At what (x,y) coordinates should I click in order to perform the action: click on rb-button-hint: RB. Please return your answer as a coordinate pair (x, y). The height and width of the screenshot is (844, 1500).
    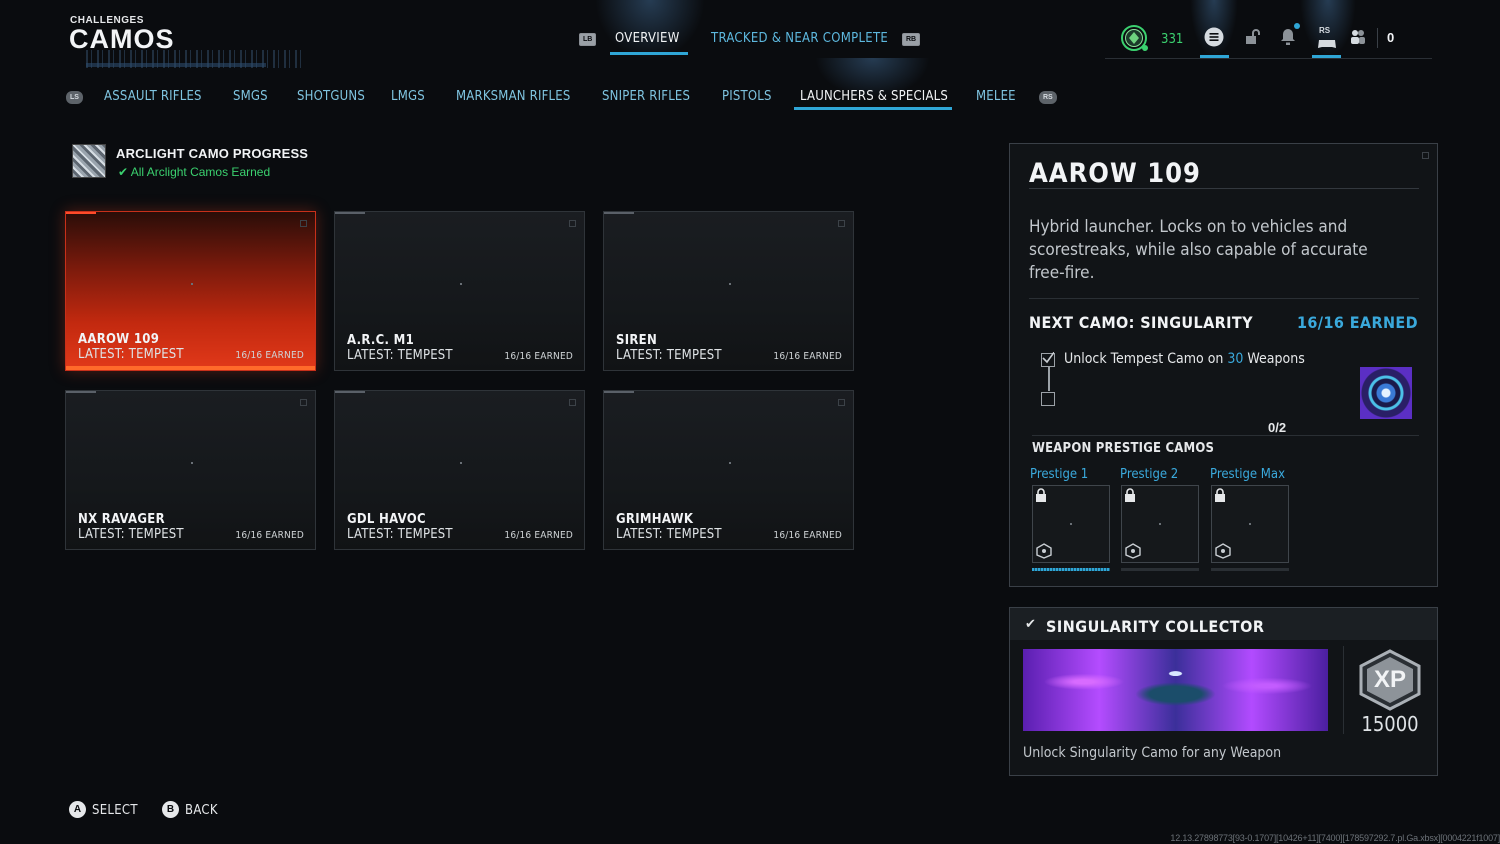
    Looking at the image, I should click on (911, 39).